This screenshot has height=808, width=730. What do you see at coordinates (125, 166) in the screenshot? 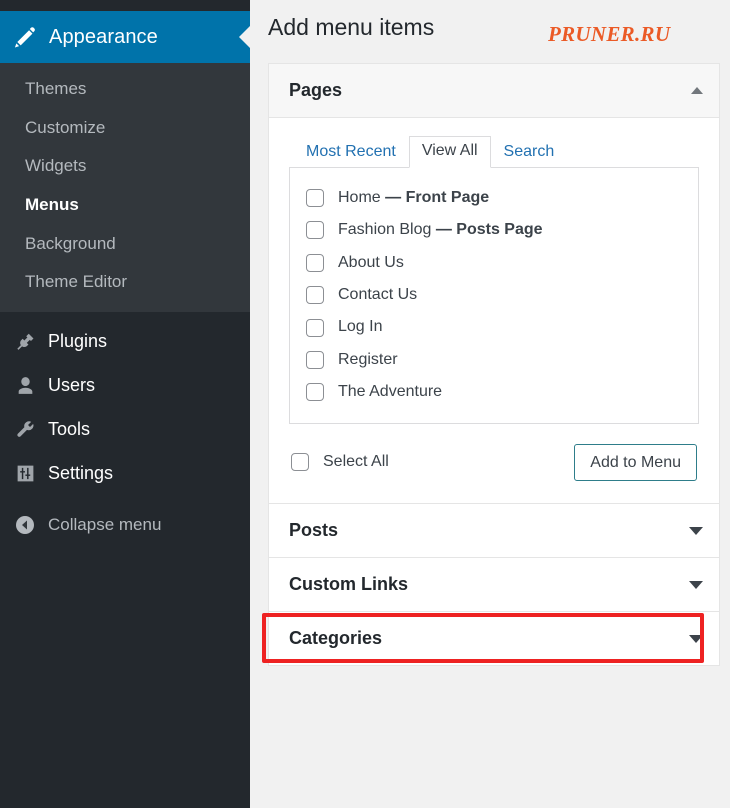
I see `sidebar-subitem-widgets: Widgets` at bounding box center [125, 166].